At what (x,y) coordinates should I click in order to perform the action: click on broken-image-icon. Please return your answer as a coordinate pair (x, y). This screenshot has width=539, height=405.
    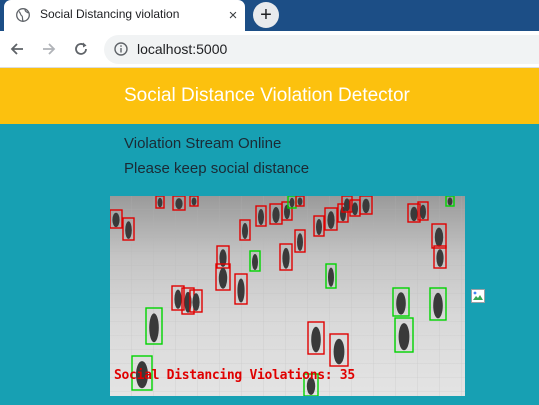
    Looking at the image, I should click on (478, 296).